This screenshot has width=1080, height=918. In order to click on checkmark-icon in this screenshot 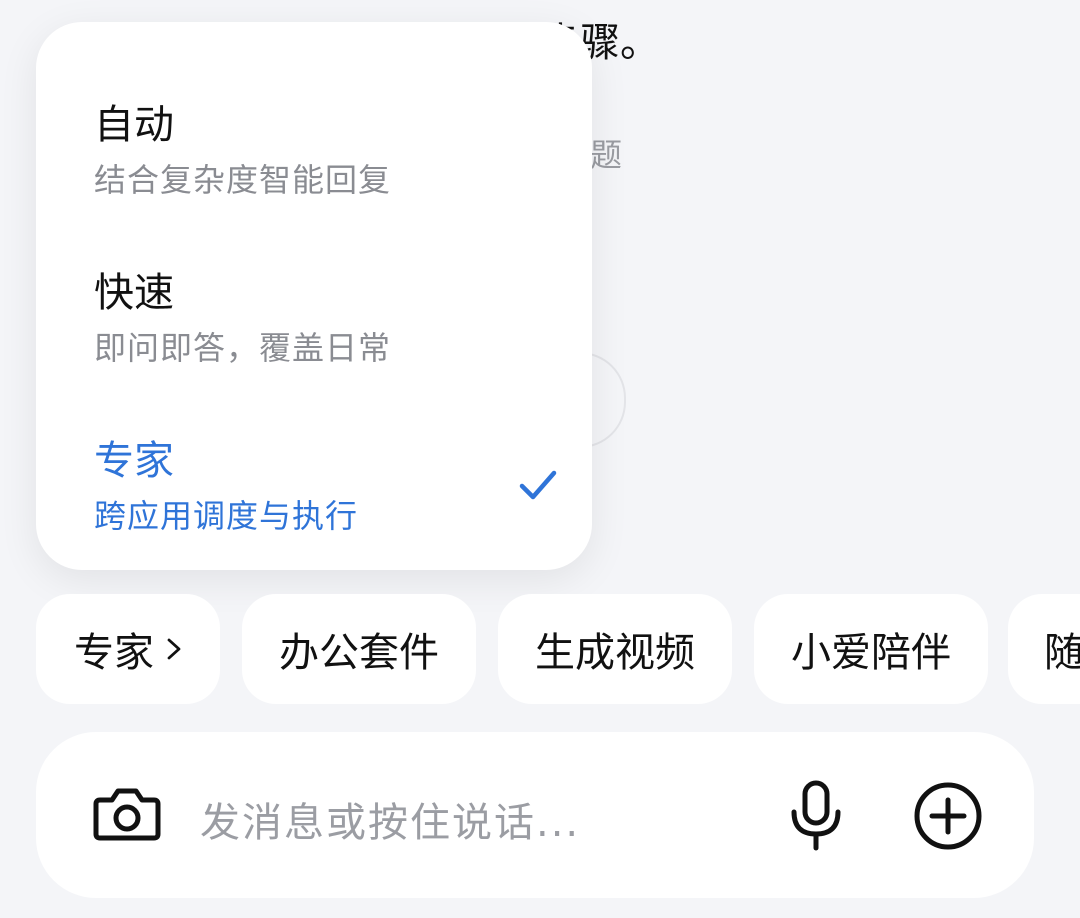, I will do `click(538, 485)`.